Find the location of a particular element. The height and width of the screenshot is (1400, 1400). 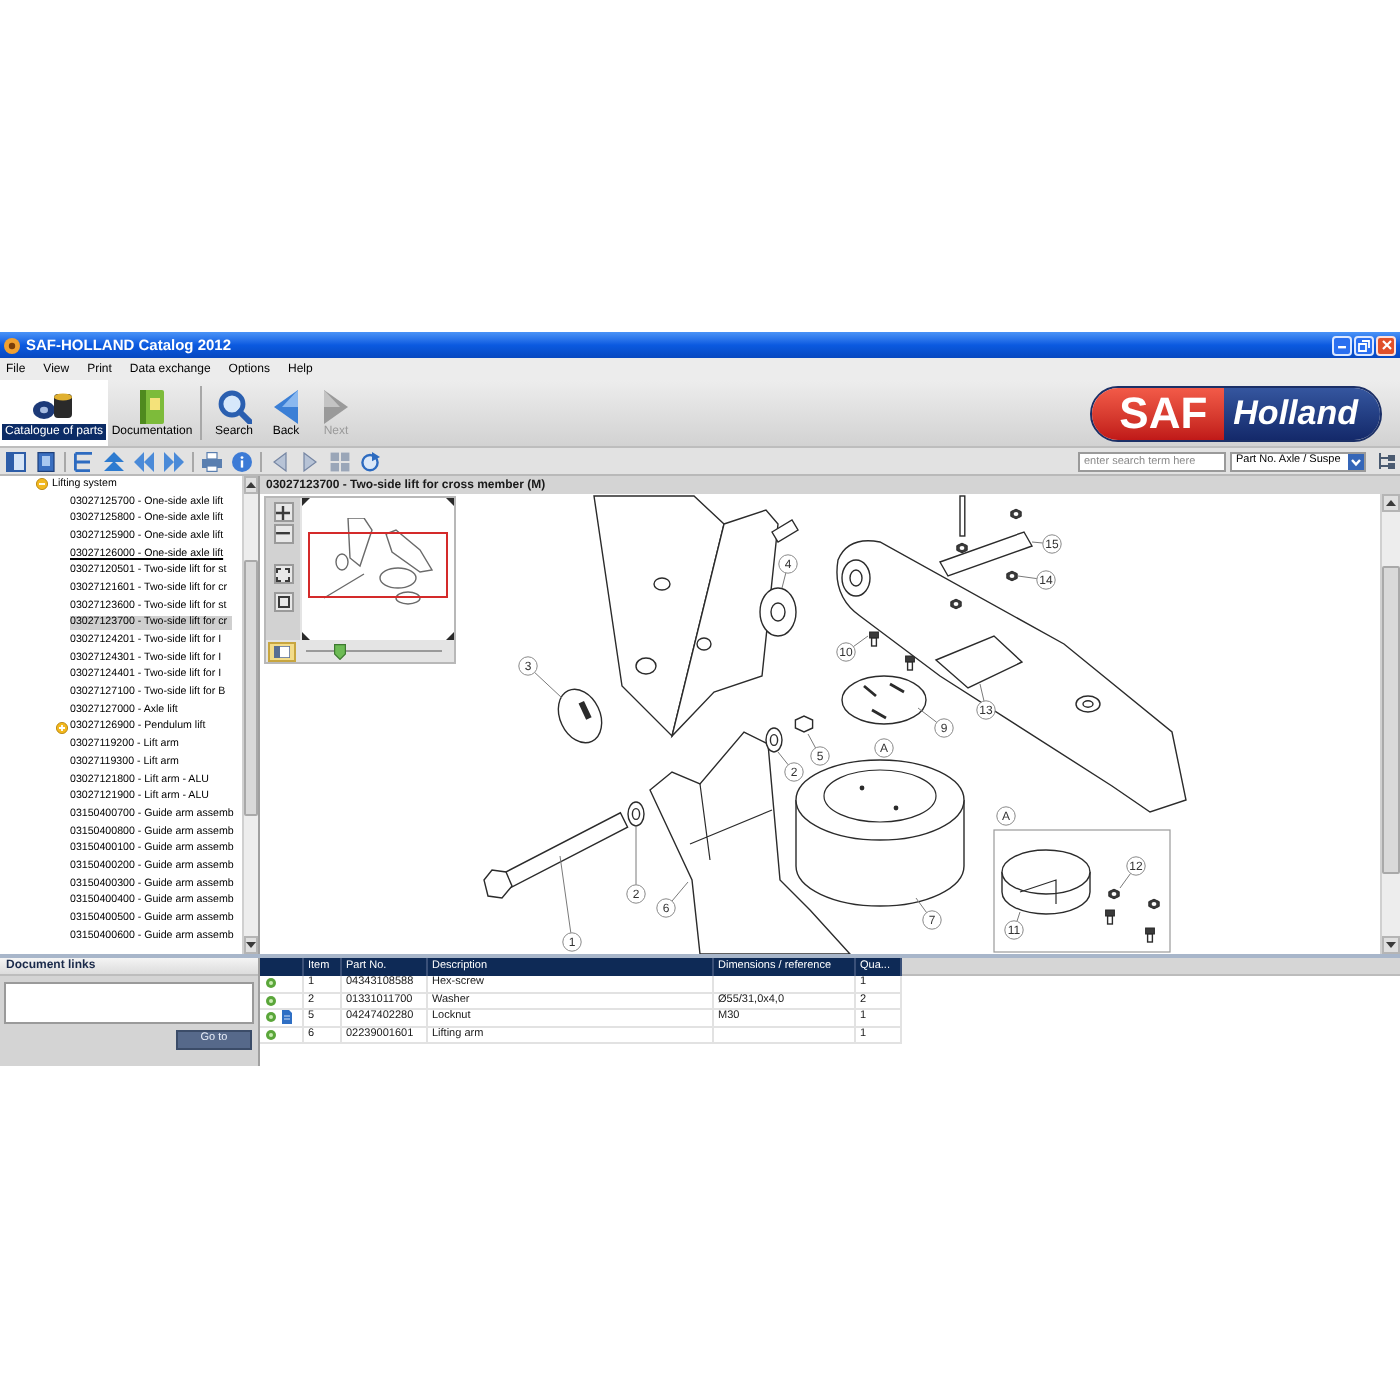

square-icon is located at coordinates (283, 602).